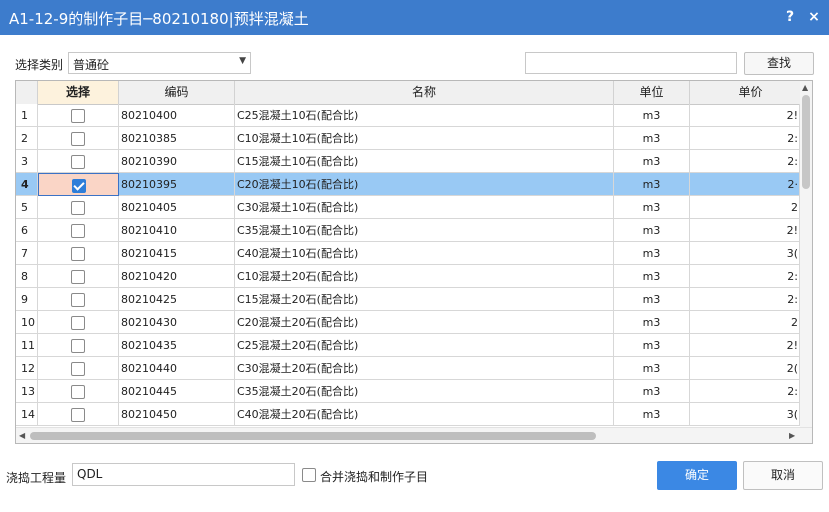 The image size is (829, 512). Describe the element at coordinates (424, 391) in the screenshot. I see `name-cell: C35混凝土20石(配合比)` at that location.